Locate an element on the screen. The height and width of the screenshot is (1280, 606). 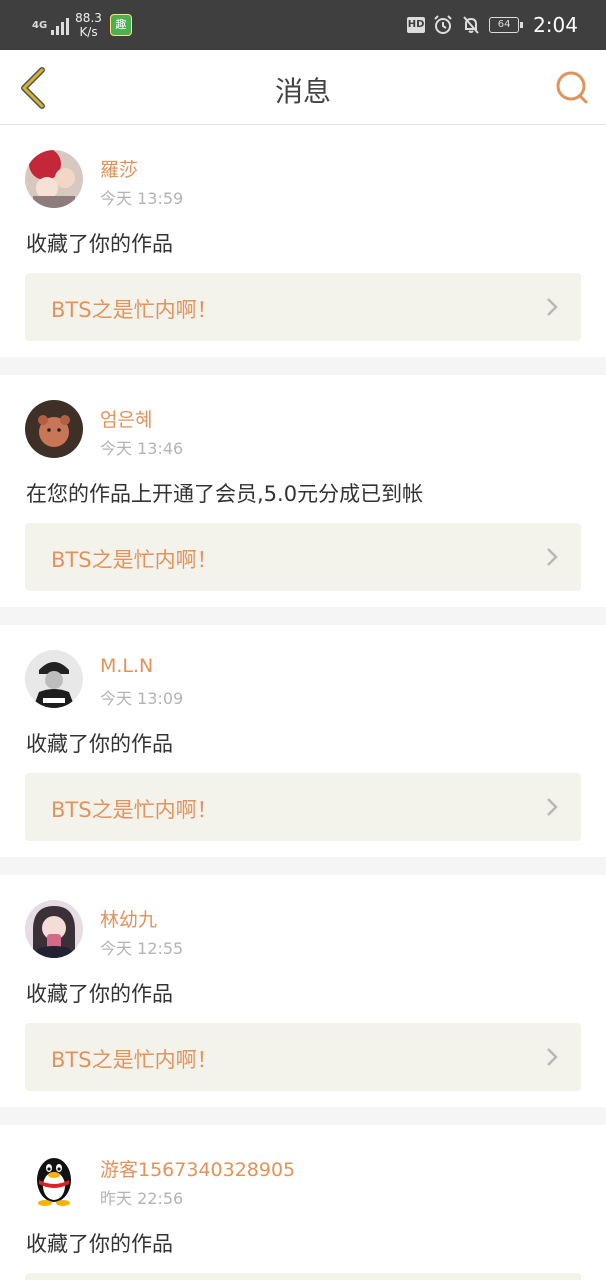
message-time: 今天 13:09 is located at coordinates (142, 698).